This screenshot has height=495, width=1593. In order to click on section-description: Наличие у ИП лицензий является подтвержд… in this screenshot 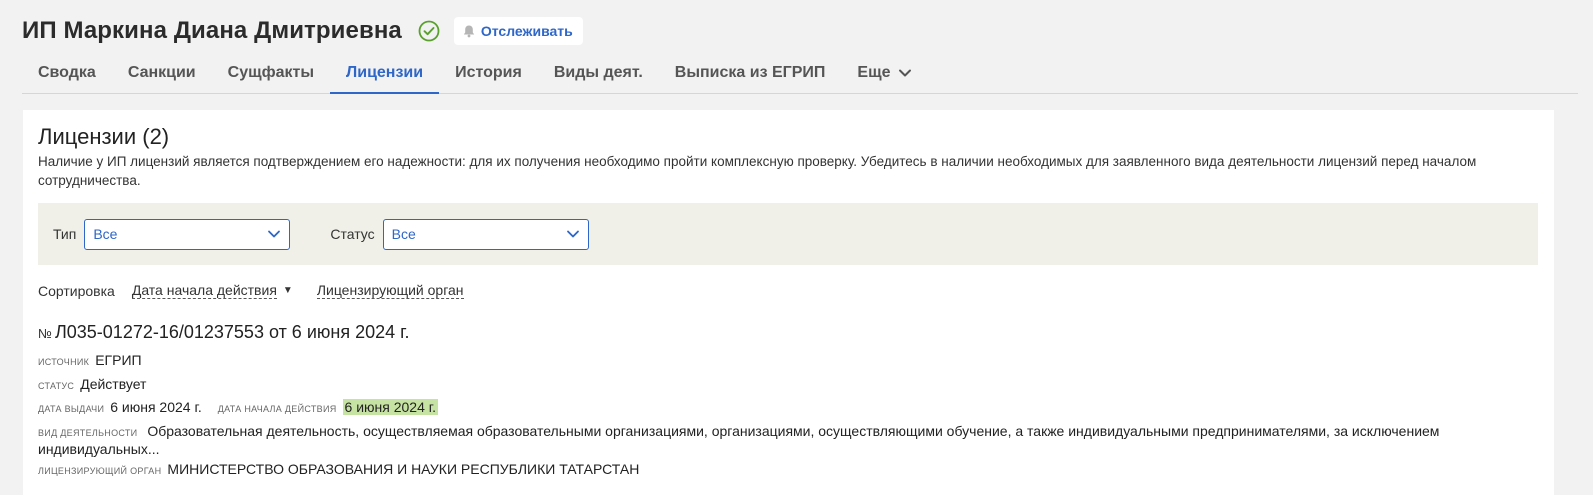, I will do `click(757, 171)`.